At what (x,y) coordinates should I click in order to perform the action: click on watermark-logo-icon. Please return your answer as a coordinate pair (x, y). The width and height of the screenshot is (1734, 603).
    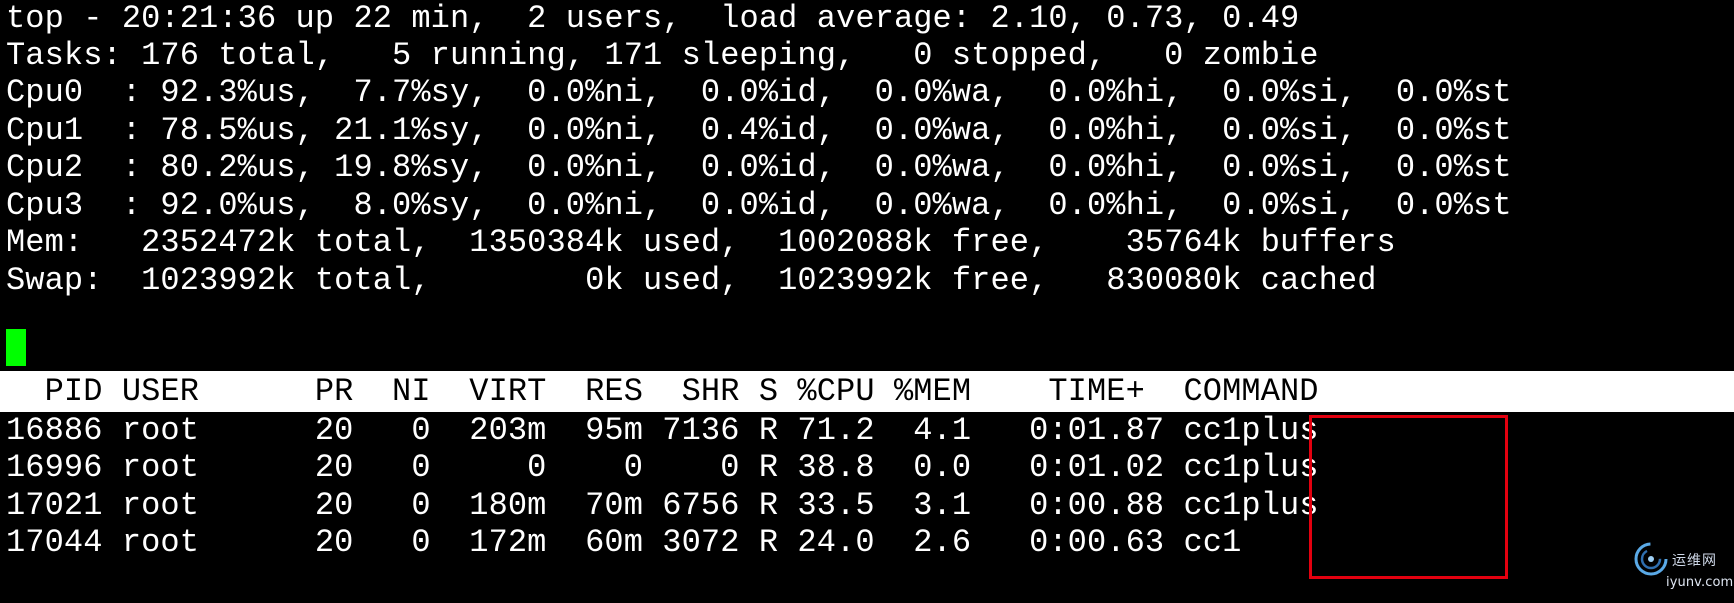
    Looking at the image, I should click on (1651, 559).